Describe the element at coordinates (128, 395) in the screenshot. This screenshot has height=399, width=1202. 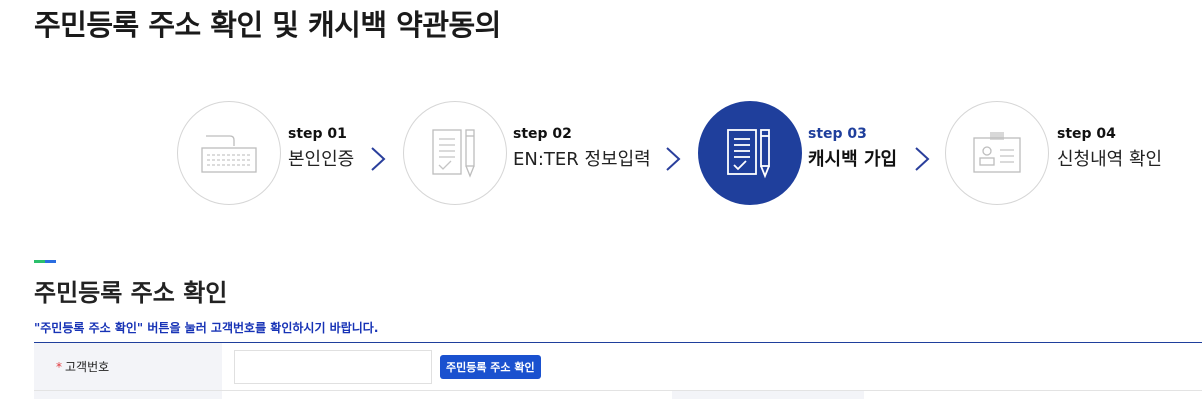
I see `next-row-label-cell` at that location.